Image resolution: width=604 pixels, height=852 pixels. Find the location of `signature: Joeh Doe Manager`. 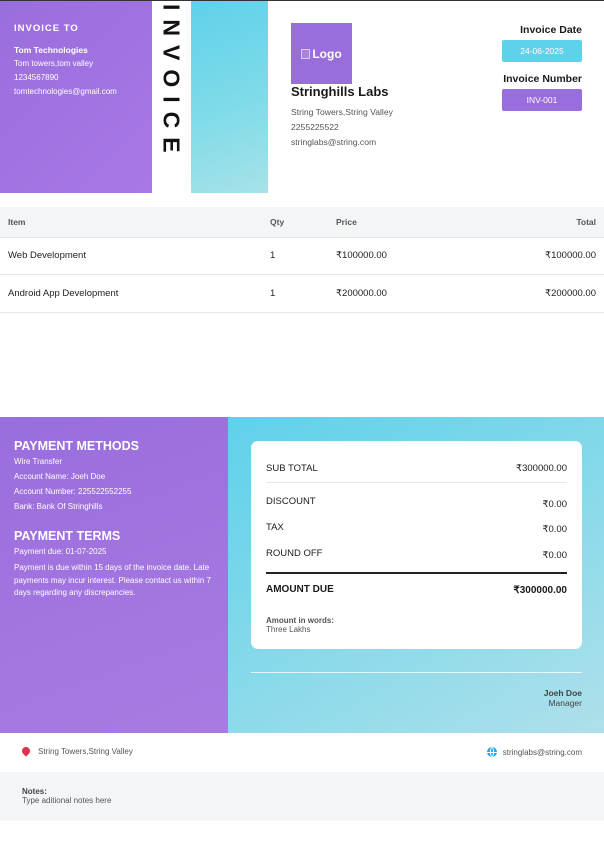

signature: Joeh Doe Manager is located at coordinates (563, 698).